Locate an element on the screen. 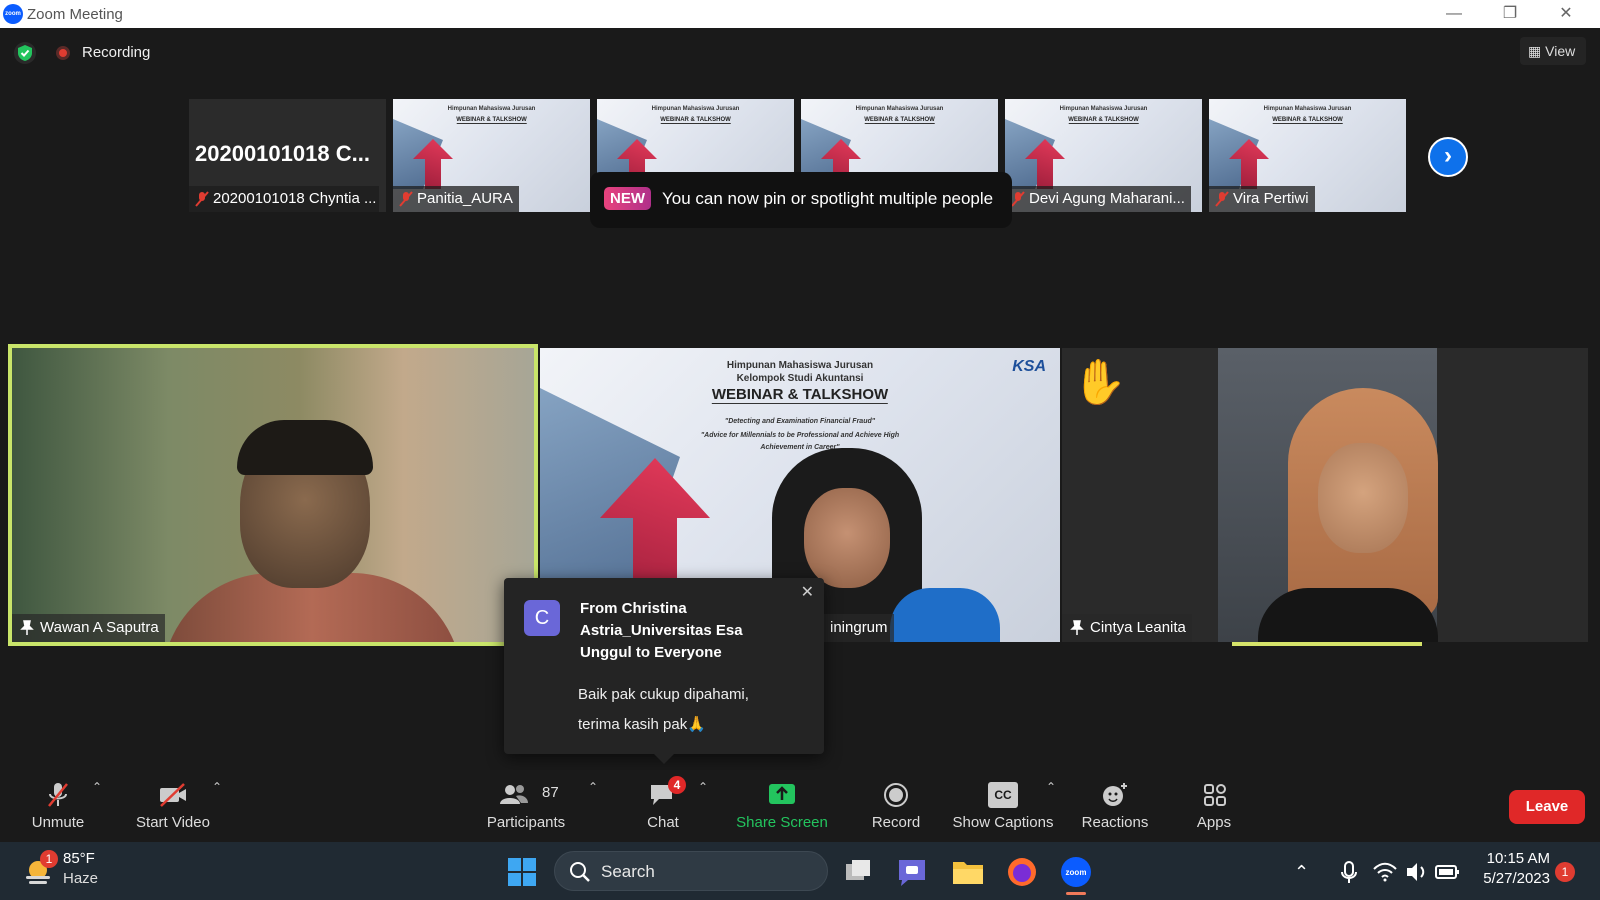 Image resolution: width=1600 pixels, height=900 pixels. share-screen-button: Share Screen is located at coordinates (782, 806).